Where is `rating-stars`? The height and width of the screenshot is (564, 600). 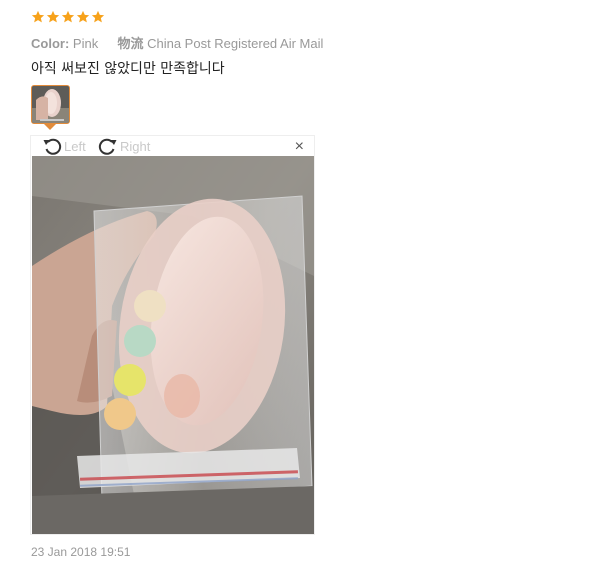
rating-stars is located at coordinates (68, 17).